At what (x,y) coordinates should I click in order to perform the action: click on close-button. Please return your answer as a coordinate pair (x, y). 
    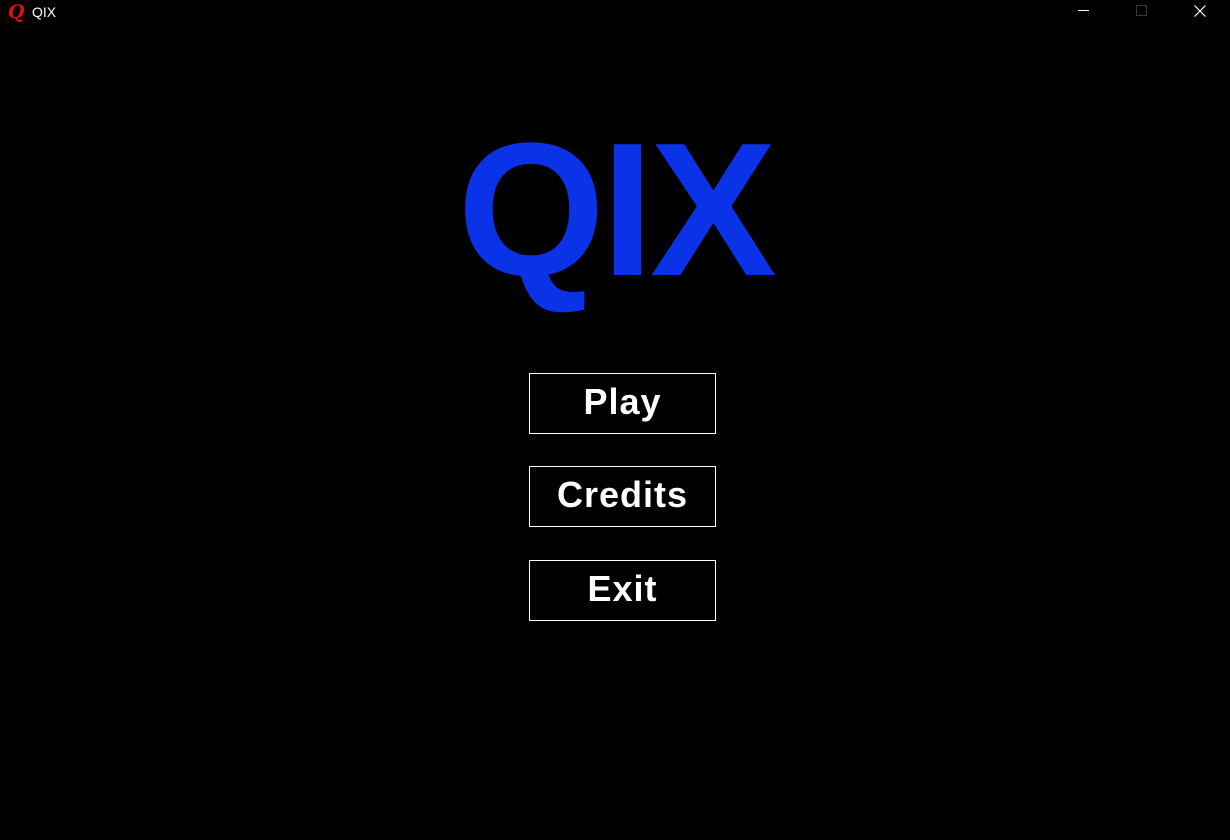
    Looking at the image, I should click on (1199, 12).